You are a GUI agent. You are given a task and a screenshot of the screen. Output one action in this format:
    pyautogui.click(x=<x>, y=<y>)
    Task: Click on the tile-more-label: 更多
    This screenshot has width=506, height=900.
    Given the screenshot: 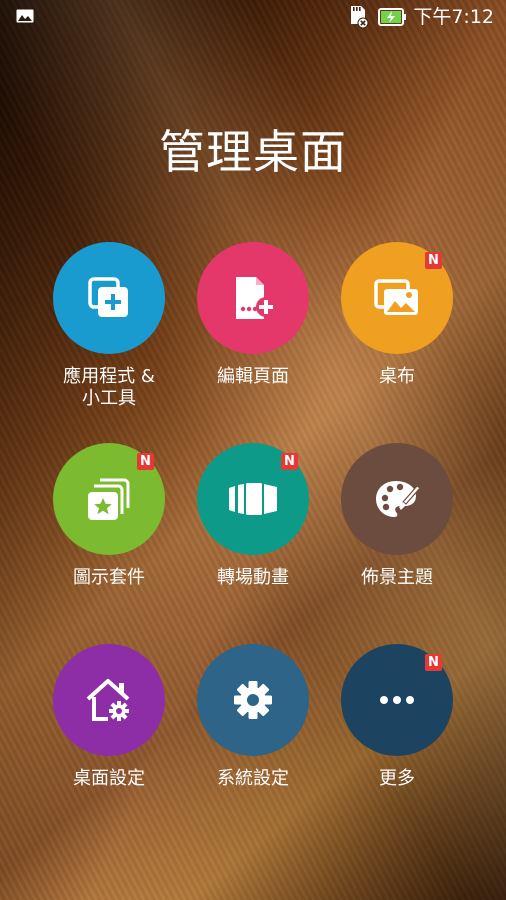 What is the action you would take?
    pyautogui.click(x=397, y=778)
    